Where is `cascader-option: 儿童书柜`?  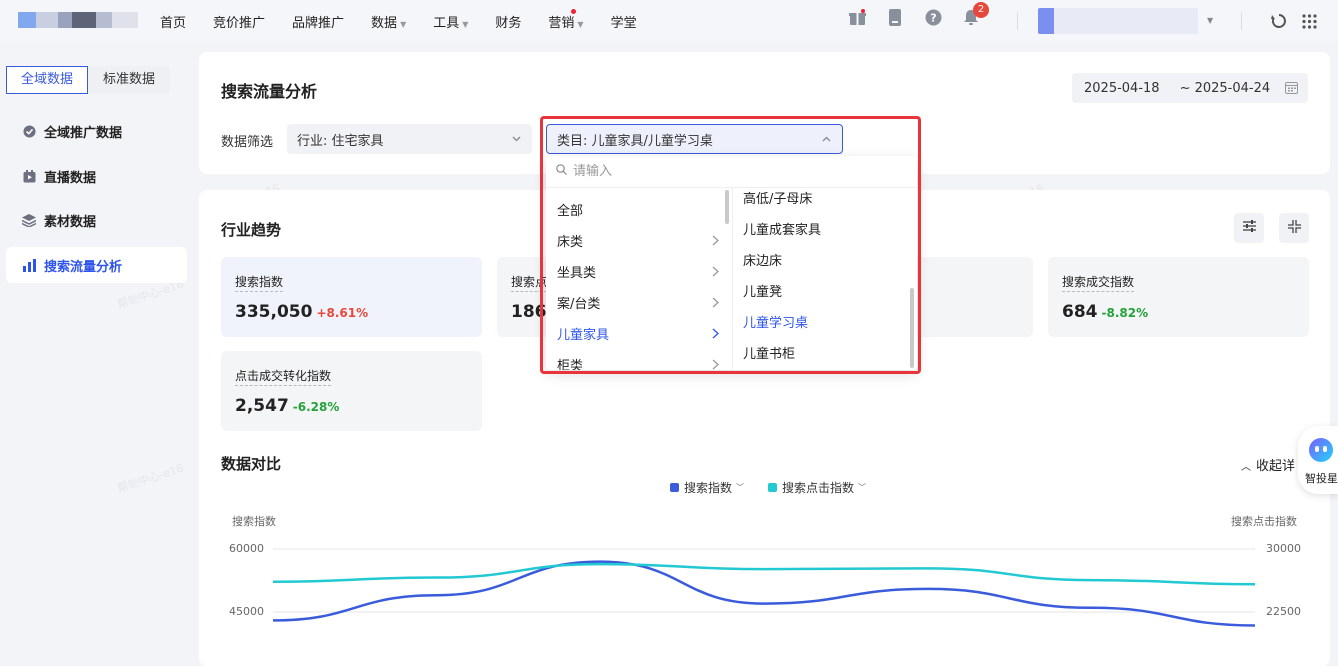 cascader-option: 儿童书柜 is located at coordinates (825, 352).